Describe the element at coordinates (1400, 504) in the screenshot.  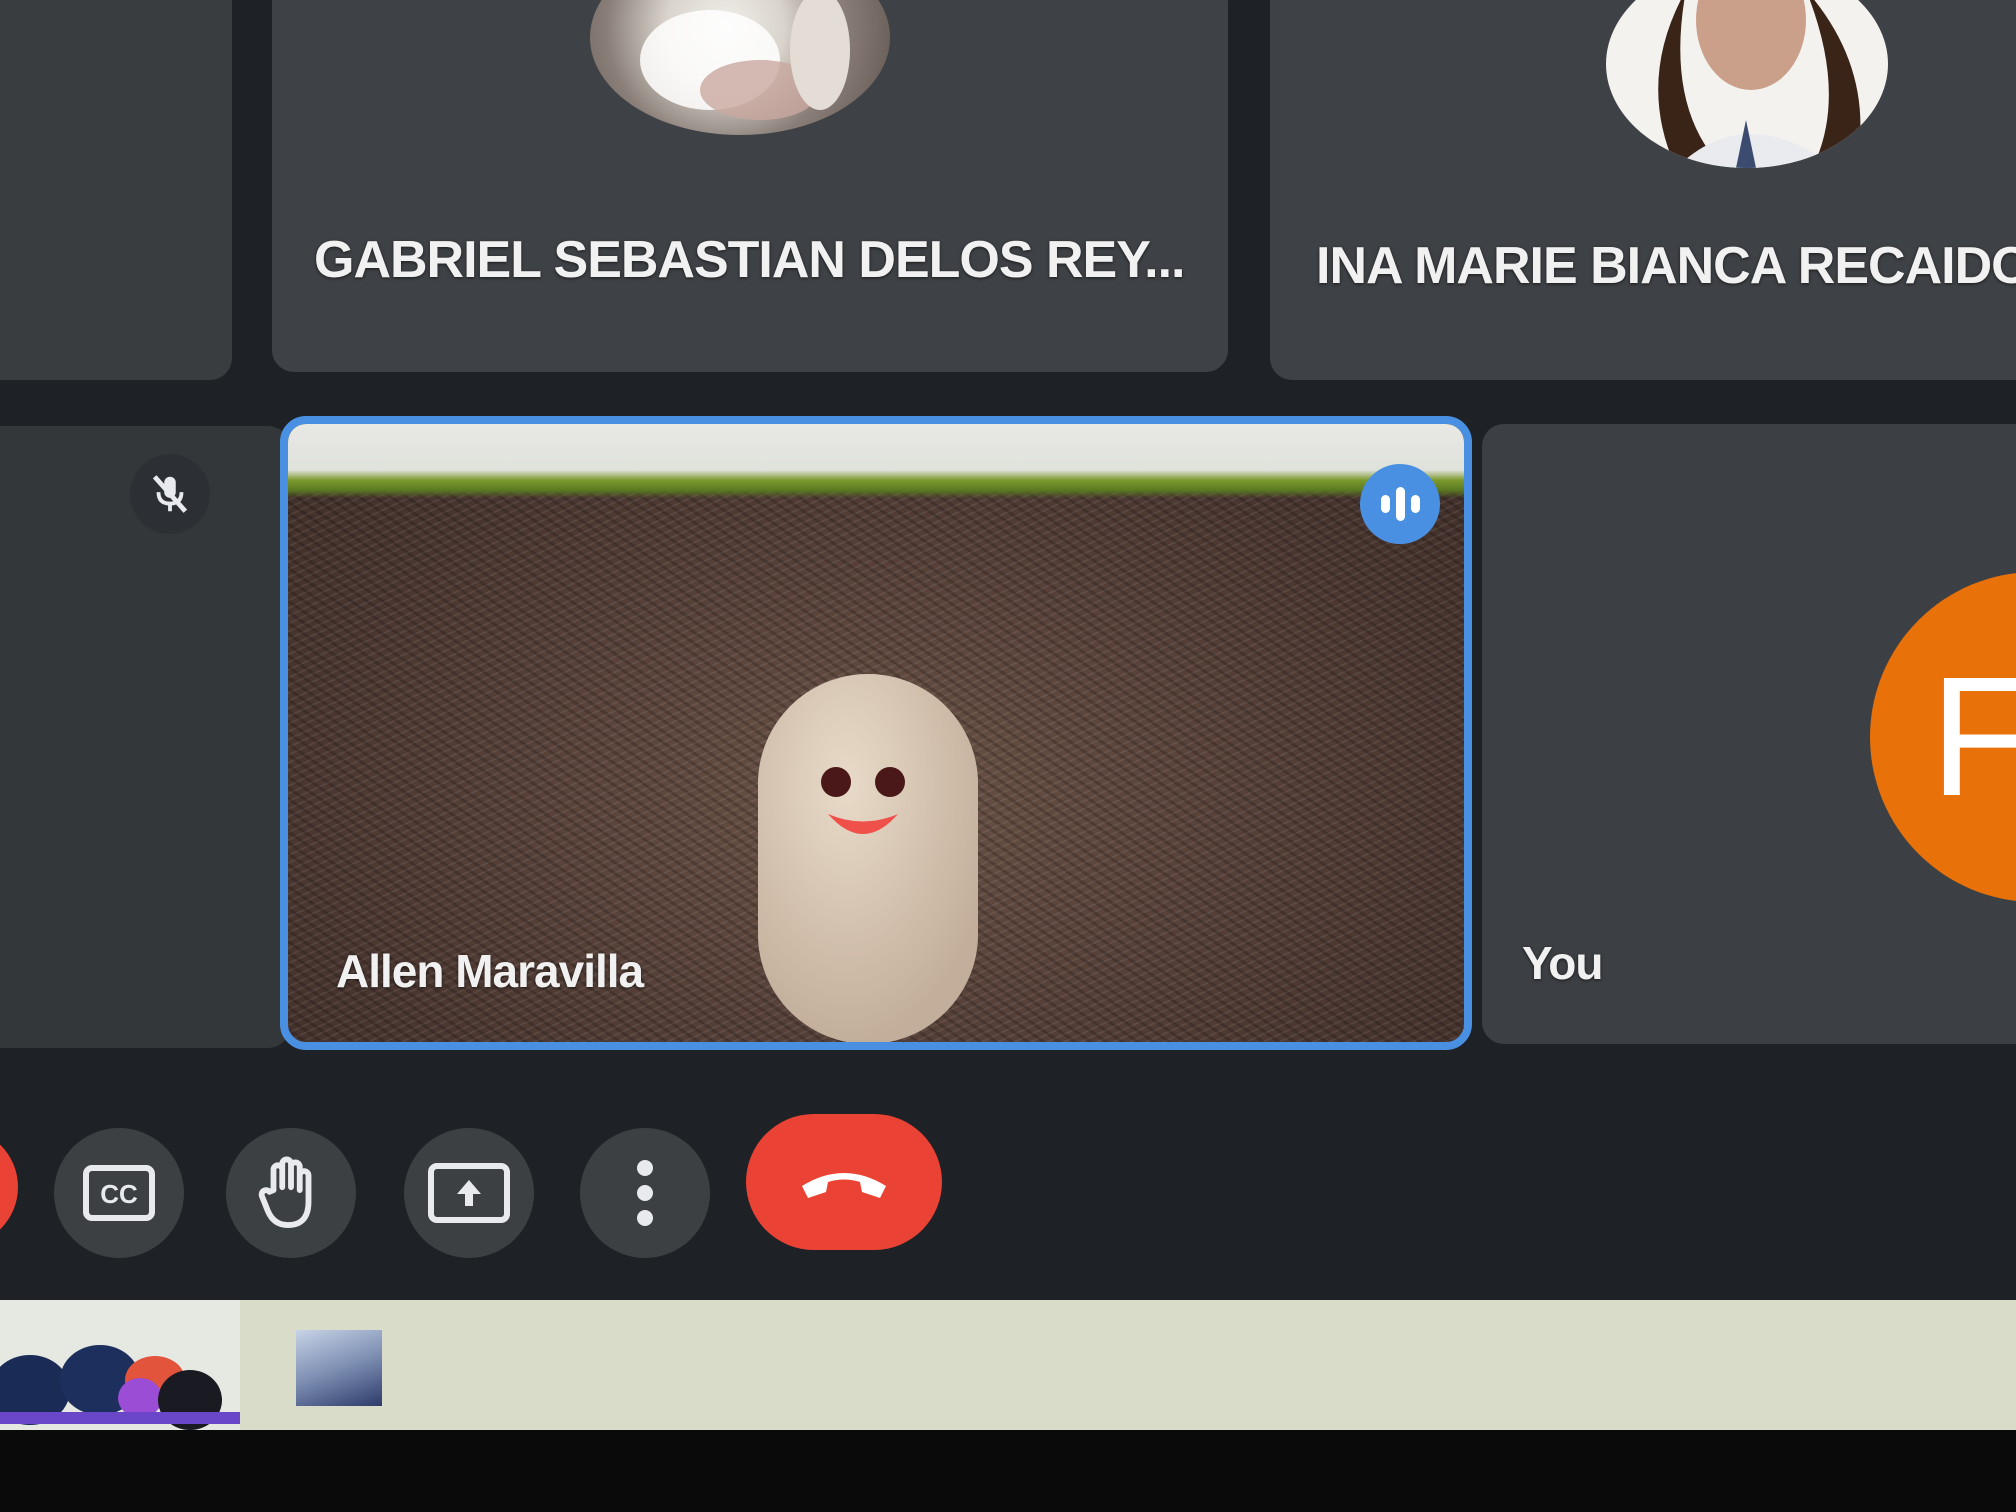
I see `speaking-indicator-icon` at that location.